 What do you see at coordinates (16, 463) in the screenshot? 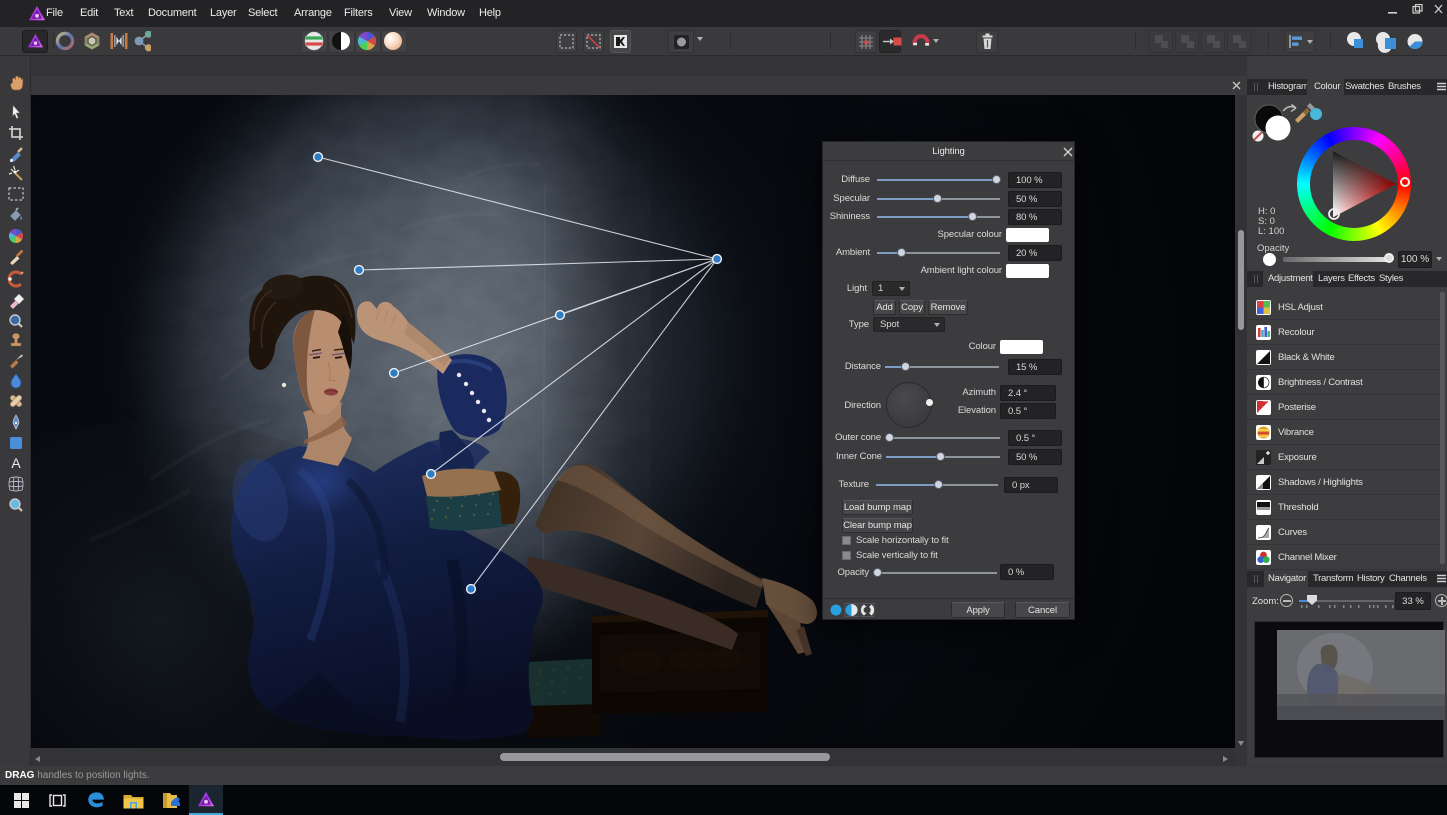
I see `svg-text: A` at bounding box center [16, 463].